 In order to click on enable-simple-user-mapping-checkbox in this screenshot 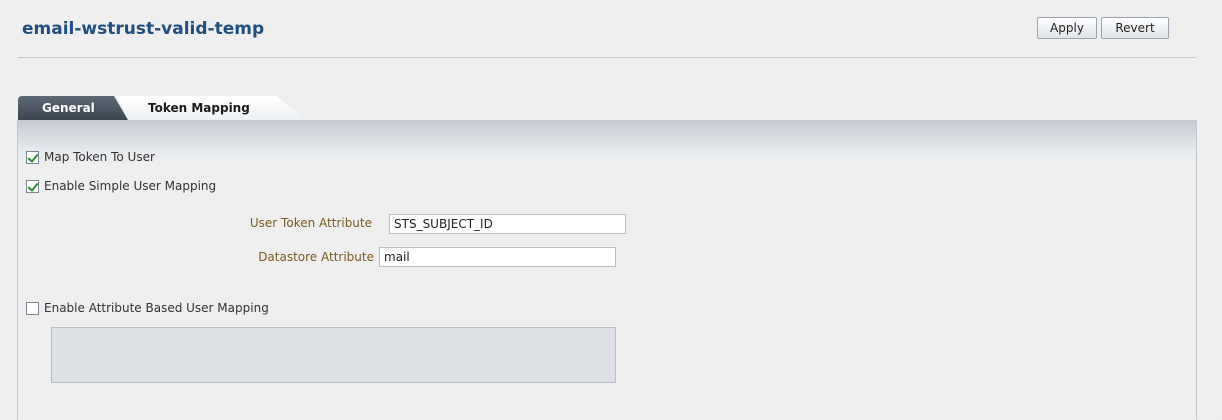, I will do `click(32, 186)`.